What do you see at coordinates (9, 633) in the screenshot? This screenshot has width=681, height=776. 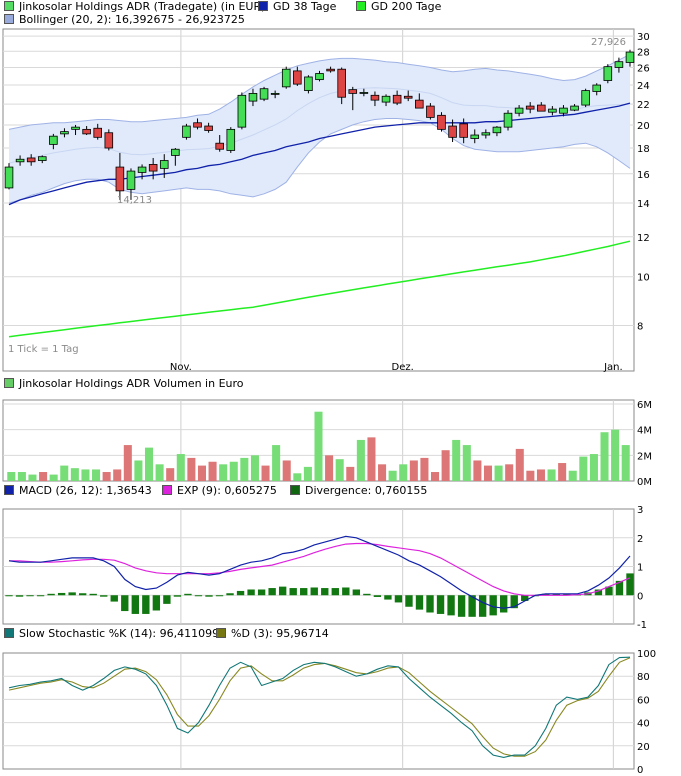 I see `legend-swatch-stoch-k` at bounding box center [9, 633].